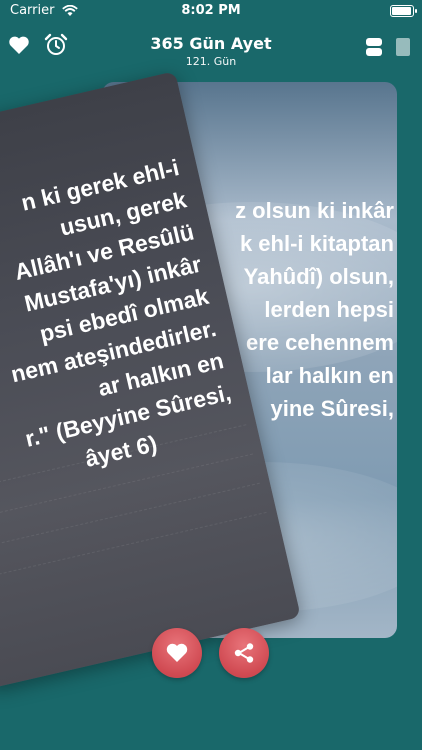  Describe the element at coordinates (374, 49) in the screenshot. I see `toggle-layout-icon` at that location.